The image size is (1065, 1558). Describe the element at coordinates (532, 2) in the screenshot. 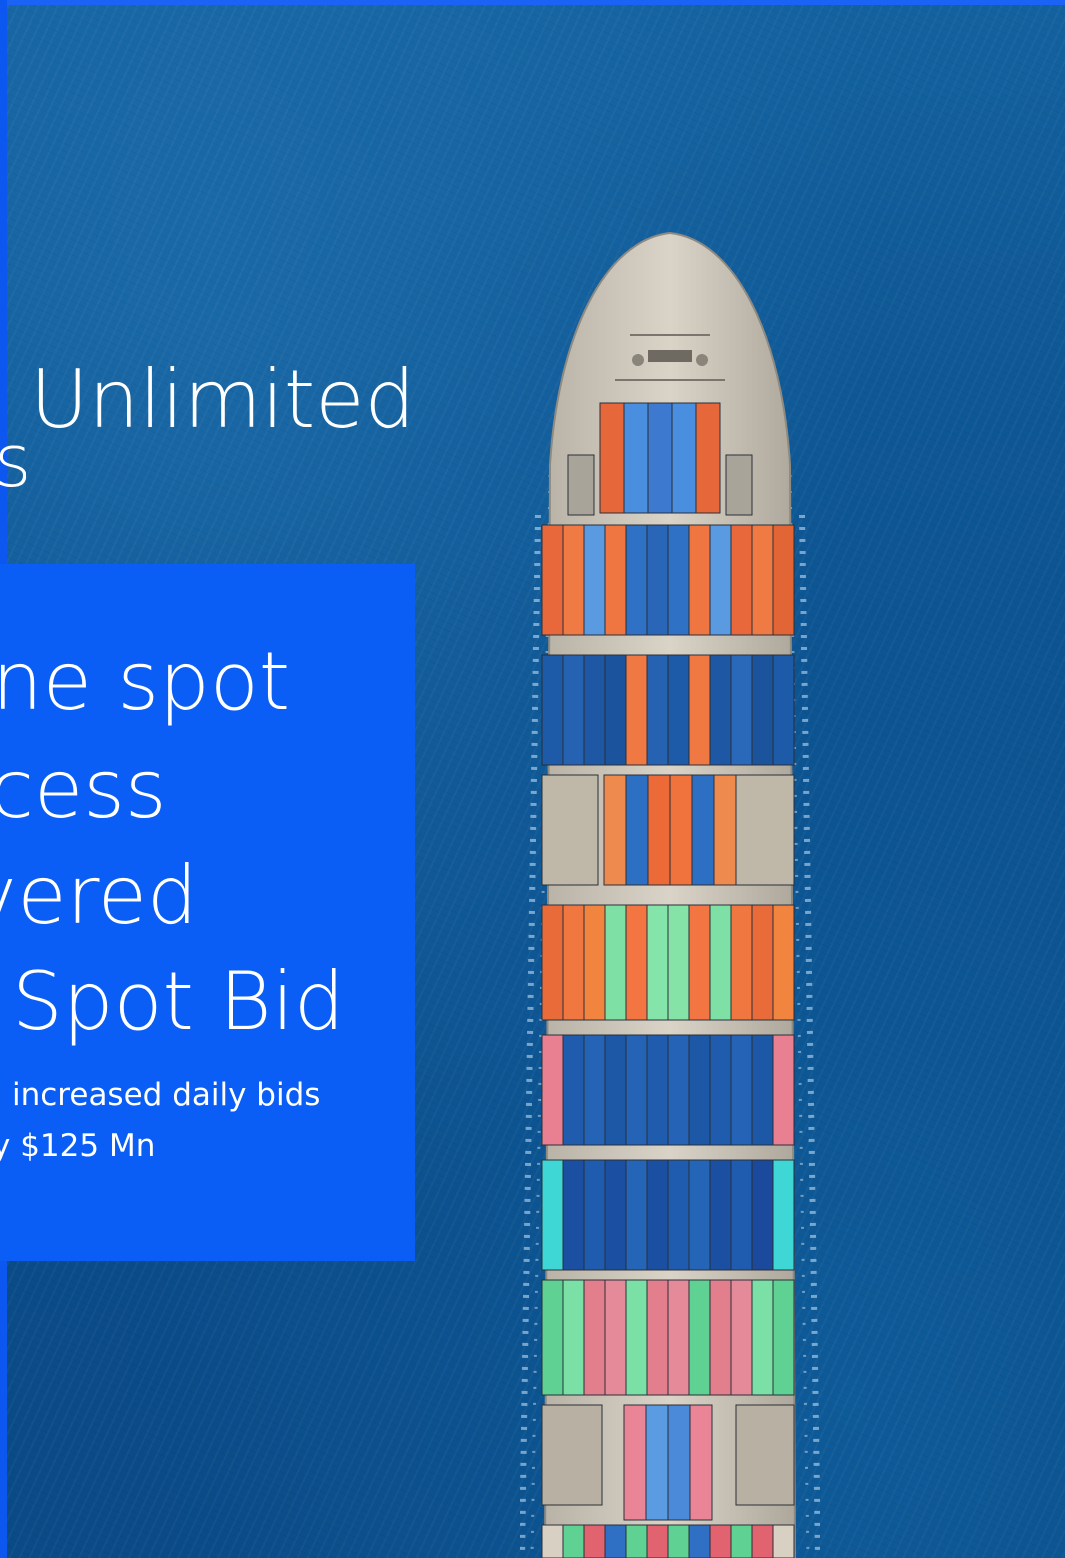

I see `top-accent-bar` at that location.